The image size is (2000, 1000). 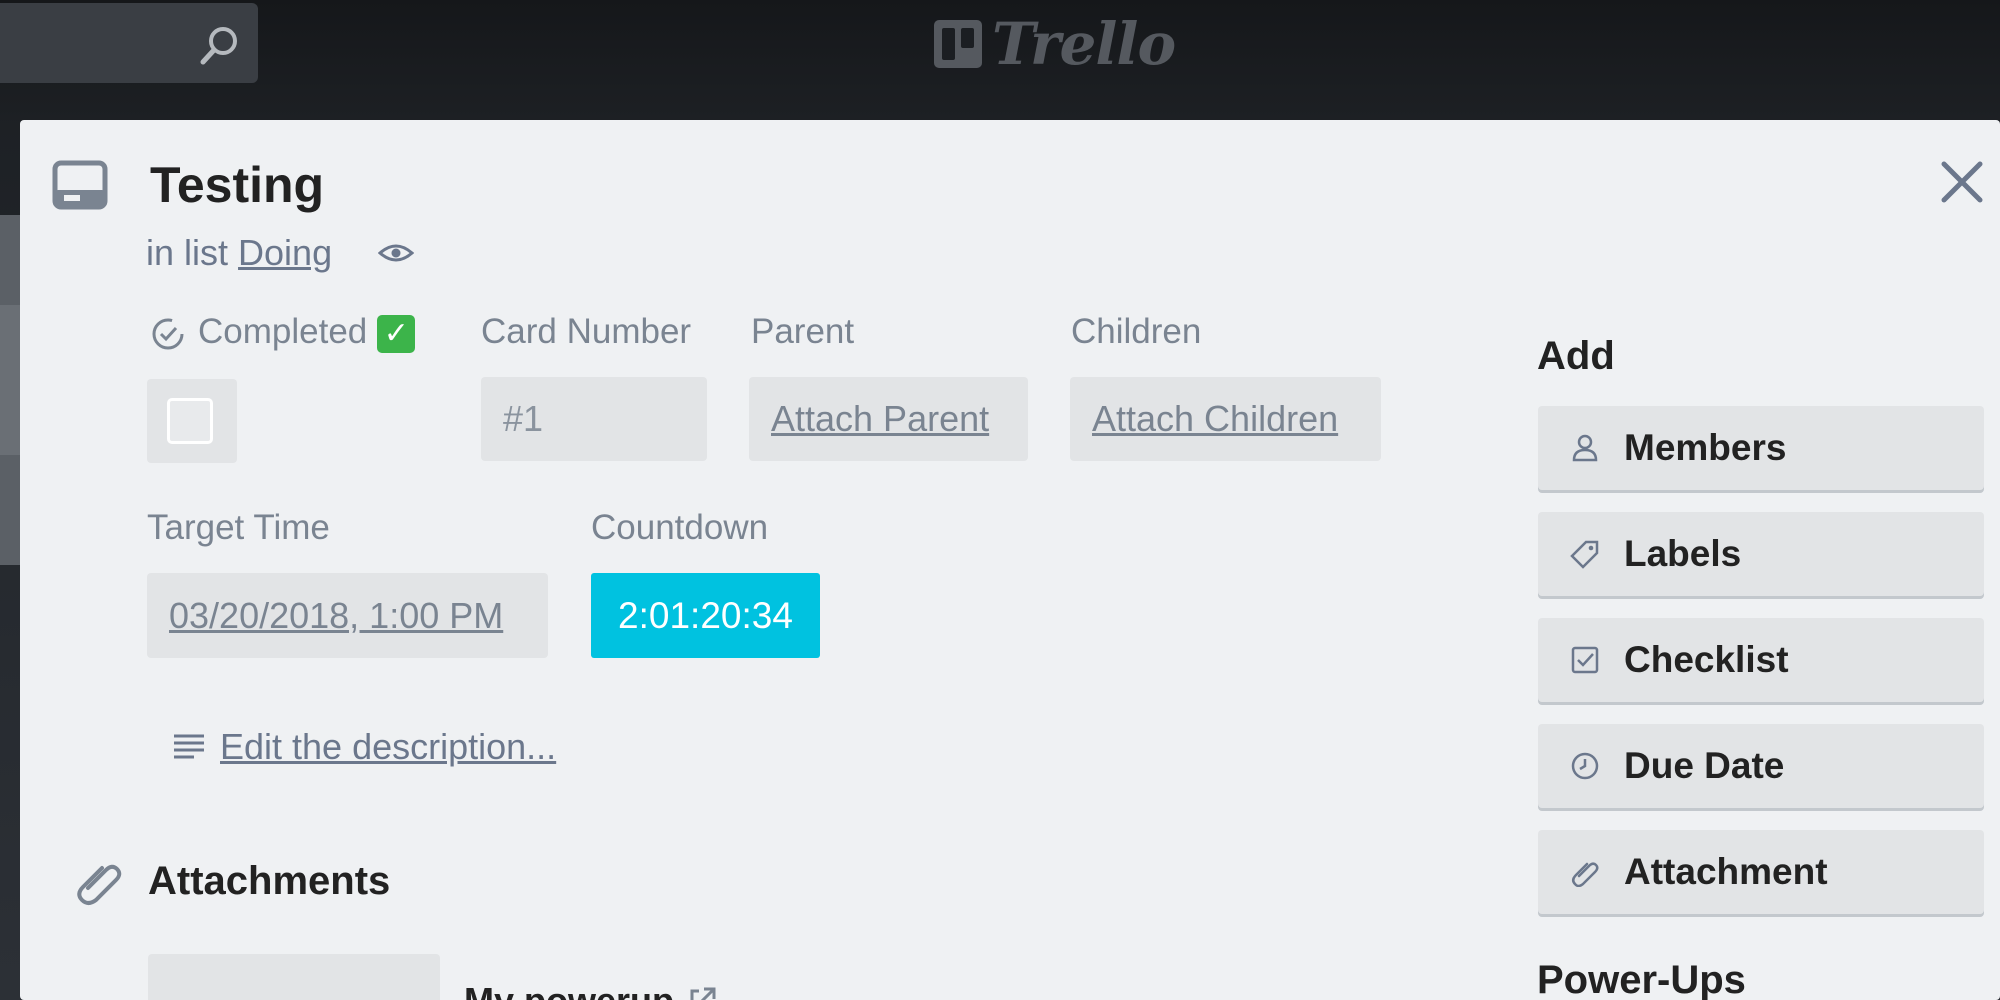 I want to click on parent-field: Attach Parent, so click(x=888, y=419).